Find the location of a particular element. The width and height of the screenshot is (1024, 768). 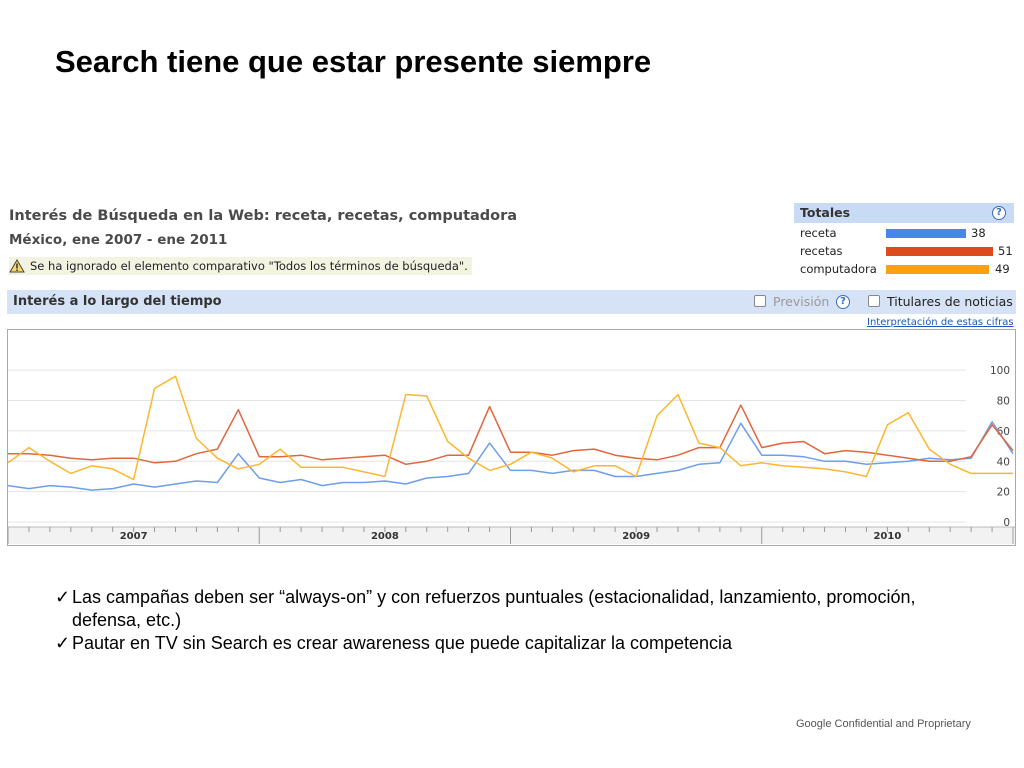

totals-value: 38 is located at coordinates (978, 233).